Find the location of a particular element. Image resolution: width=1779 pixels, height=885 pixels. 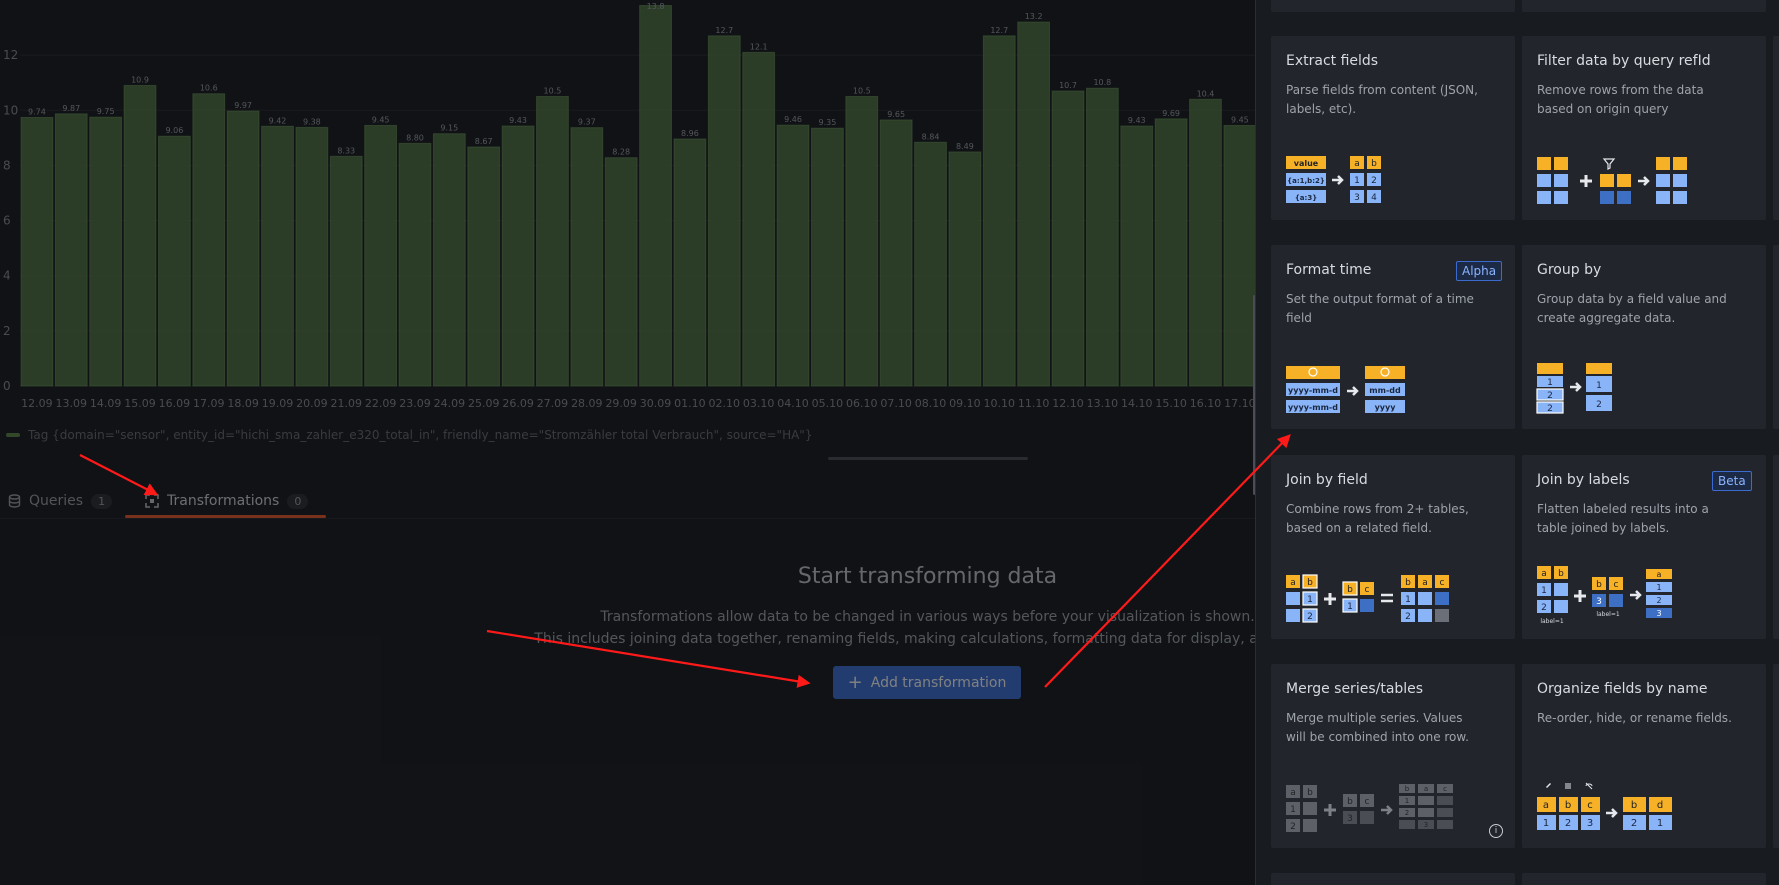

bar-value-label: 9.45 is located at coordinates (1240, 119).